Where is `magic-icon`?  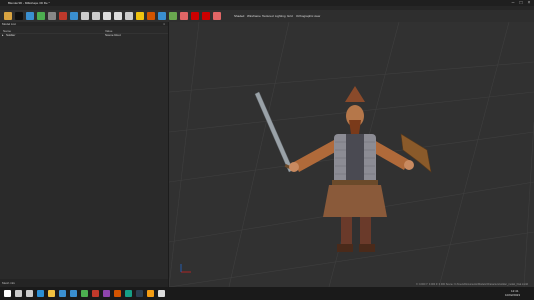 magic-icon is located at coordinates (151, 16).